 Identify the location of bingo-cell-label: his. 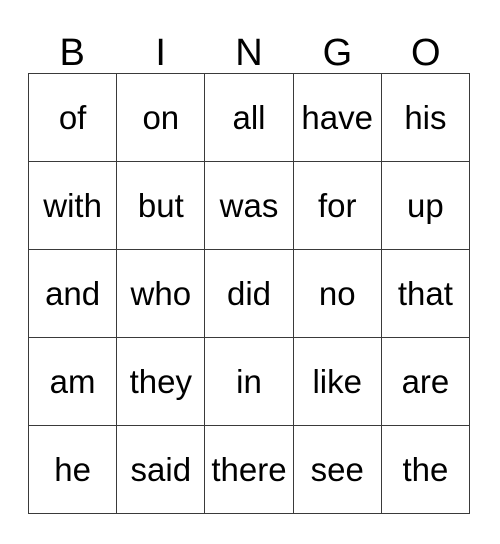
(425, 117).